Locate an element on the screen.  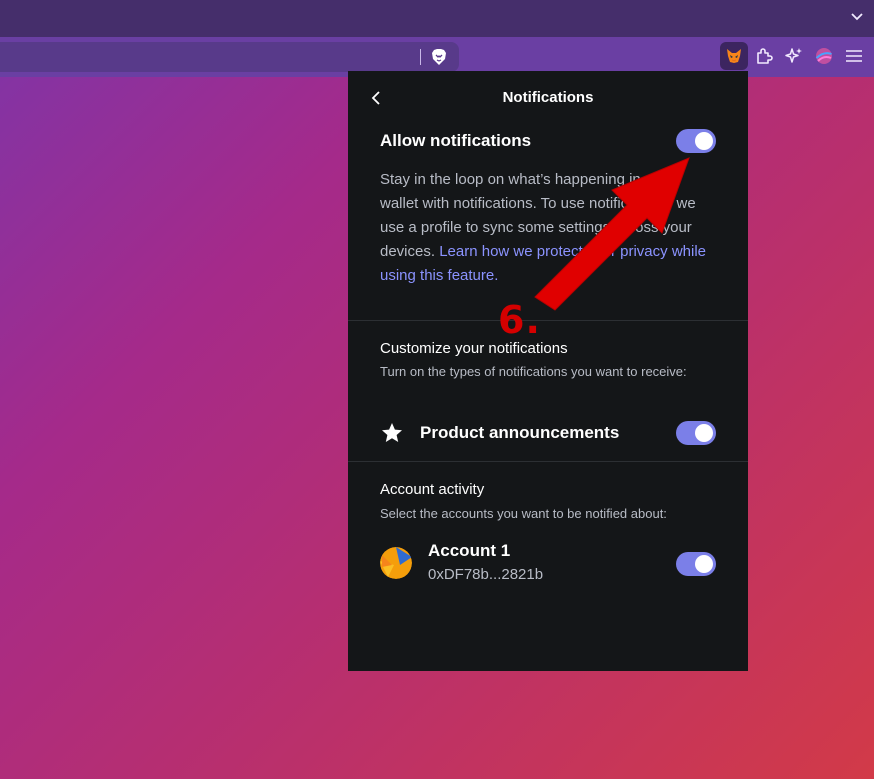
wallet-icon is located at coordinates (824, 56).